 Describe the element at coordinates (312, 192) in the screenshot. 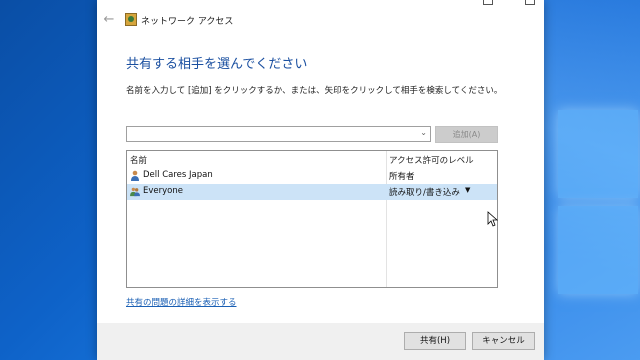

I see `list-item-selected: Everyone 読み取り/書き込み ▼` at that location.